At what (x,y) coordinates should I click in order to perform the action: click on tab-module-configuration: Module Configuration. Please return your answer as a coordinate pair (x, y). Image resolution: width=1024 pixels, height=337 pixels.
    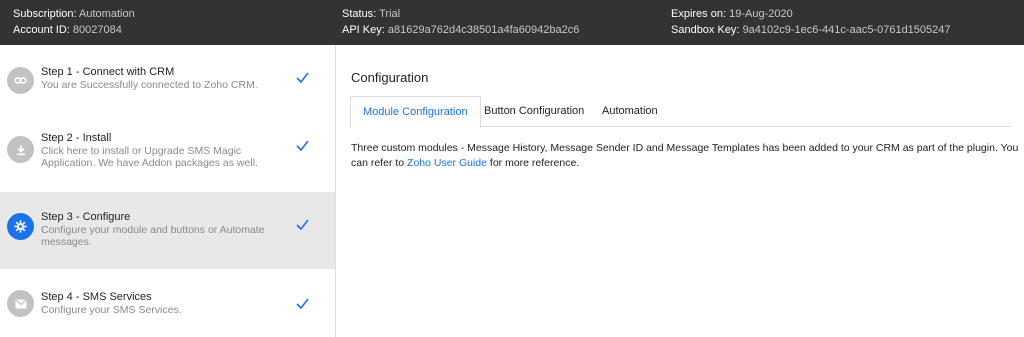
    Looking at the image, I should click on (415, 112).